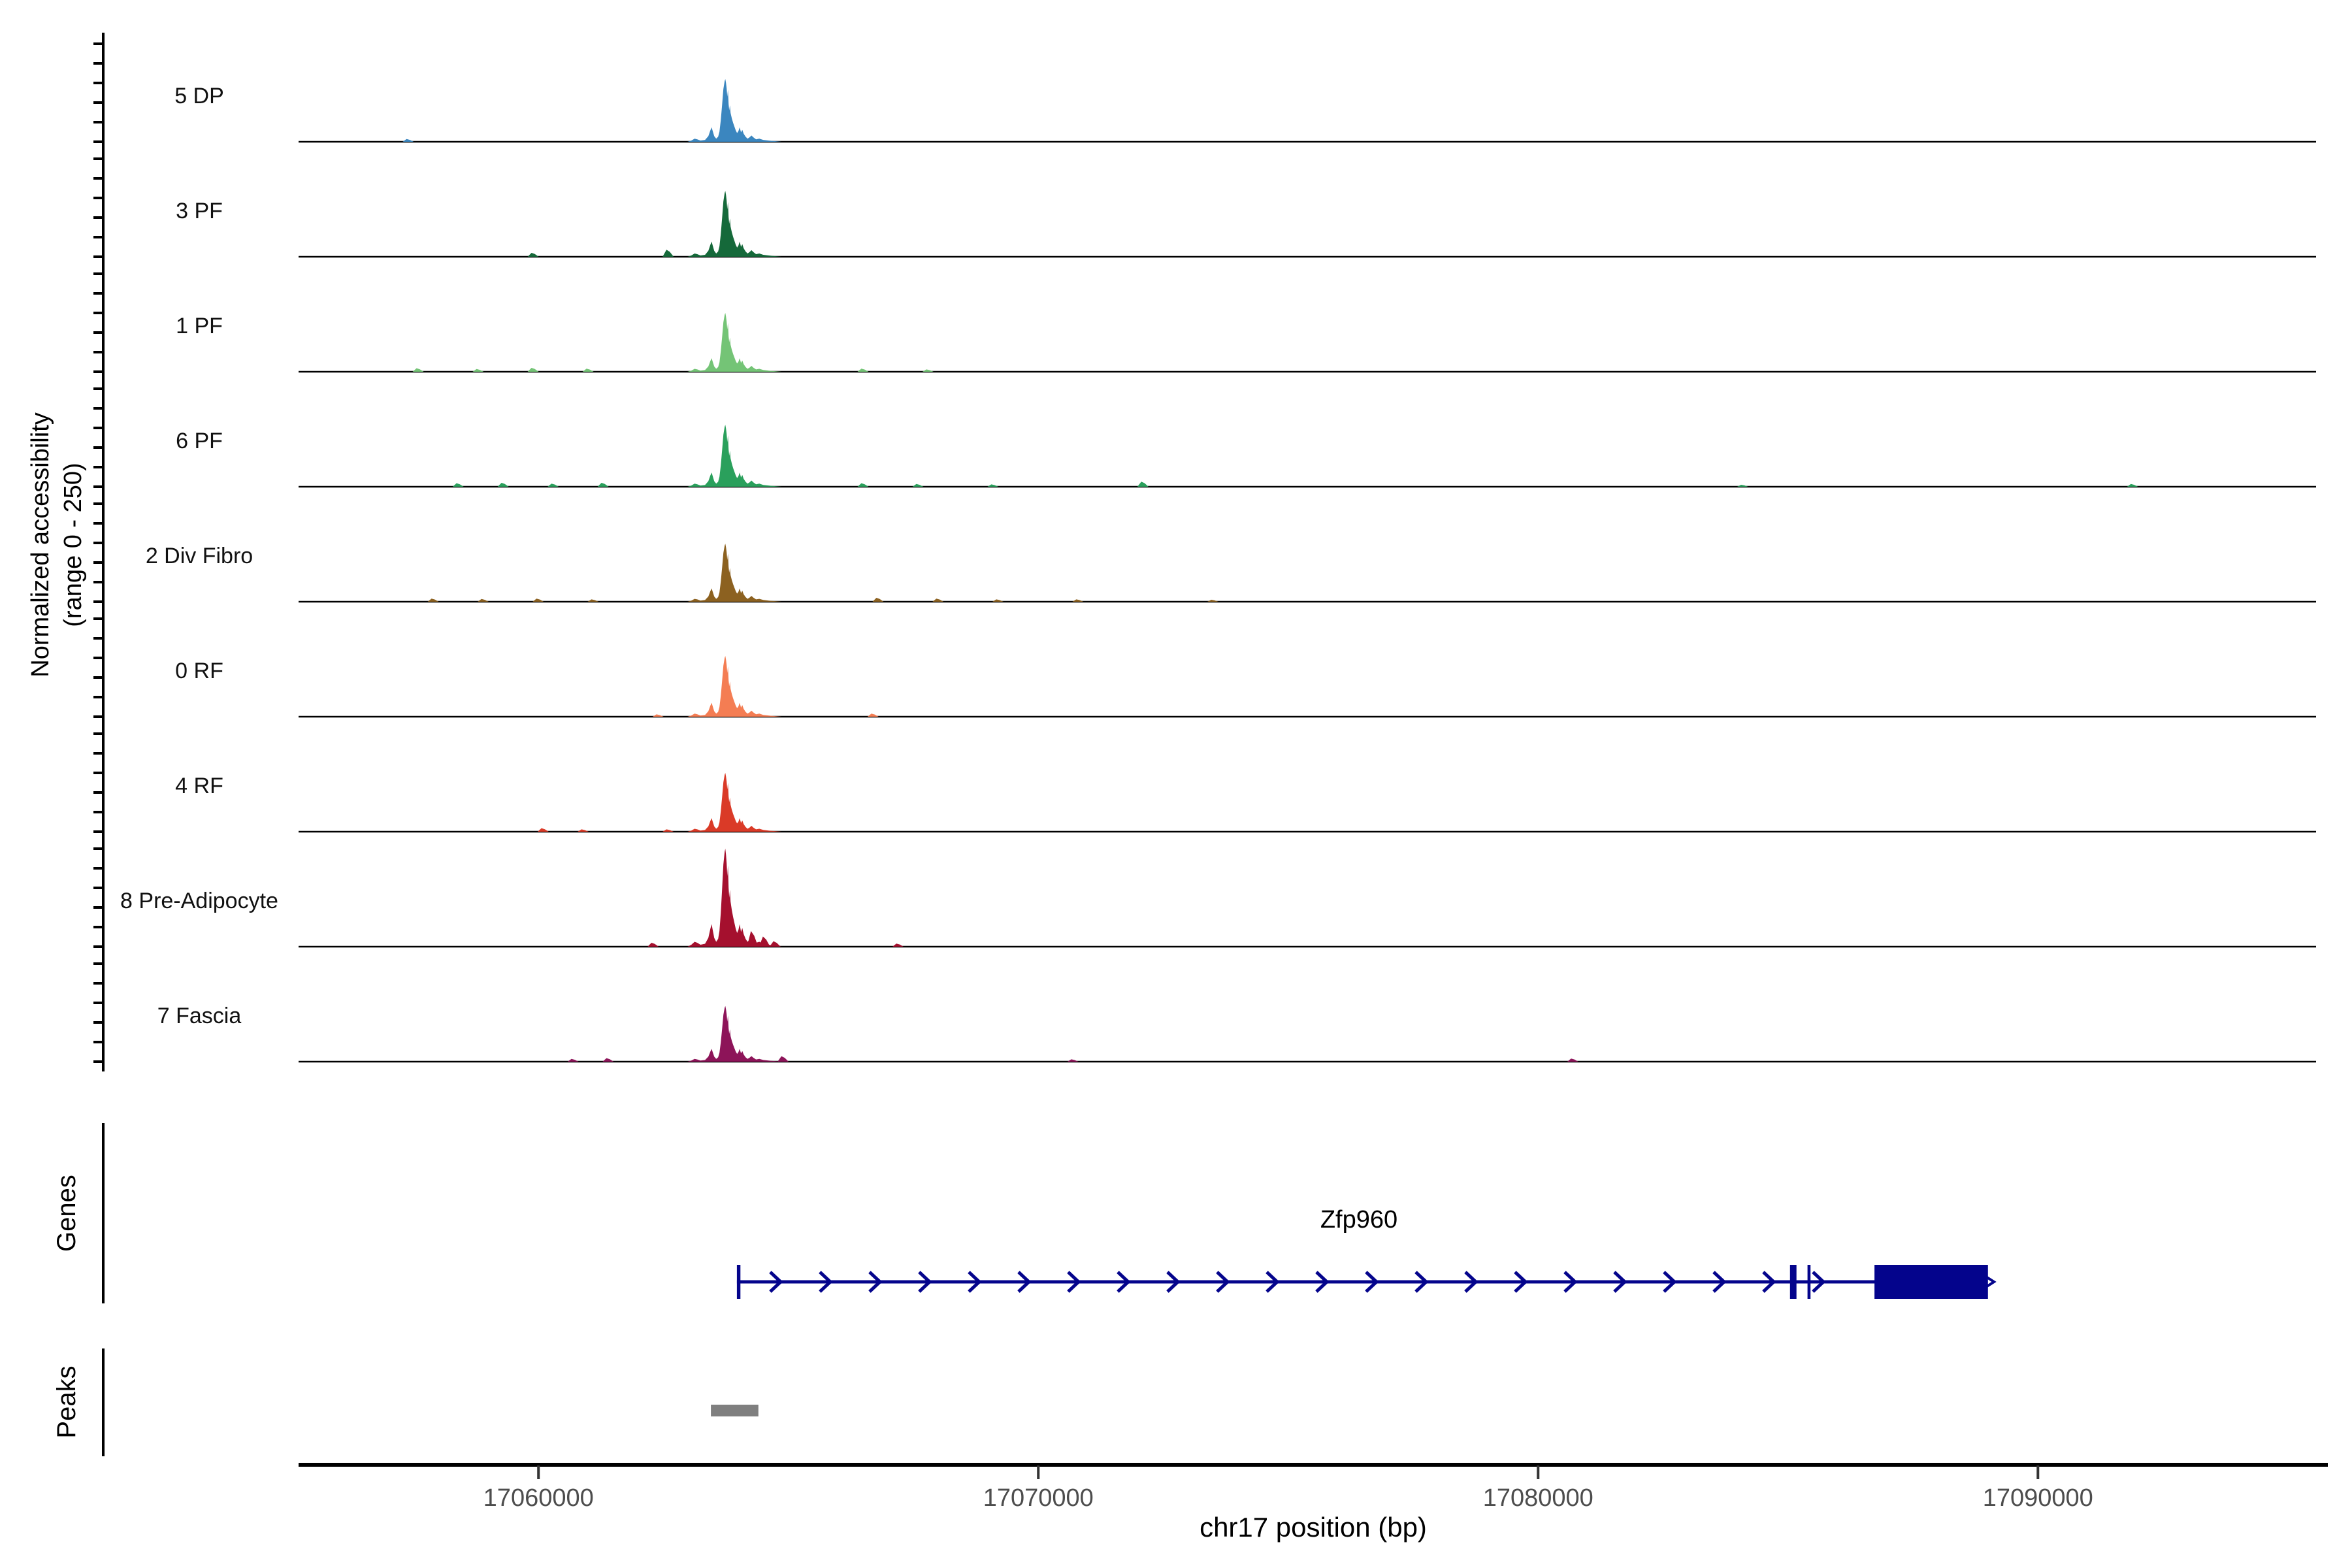 The height and width of the screenshot is (1568, 2352). I want to click on track-label: 0 RF, so click(199, 671).